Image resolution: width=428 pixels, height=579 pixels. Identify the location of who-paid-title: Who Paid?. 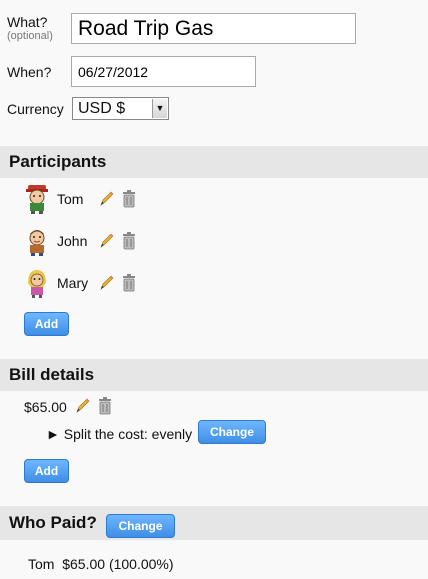
(53, 522).